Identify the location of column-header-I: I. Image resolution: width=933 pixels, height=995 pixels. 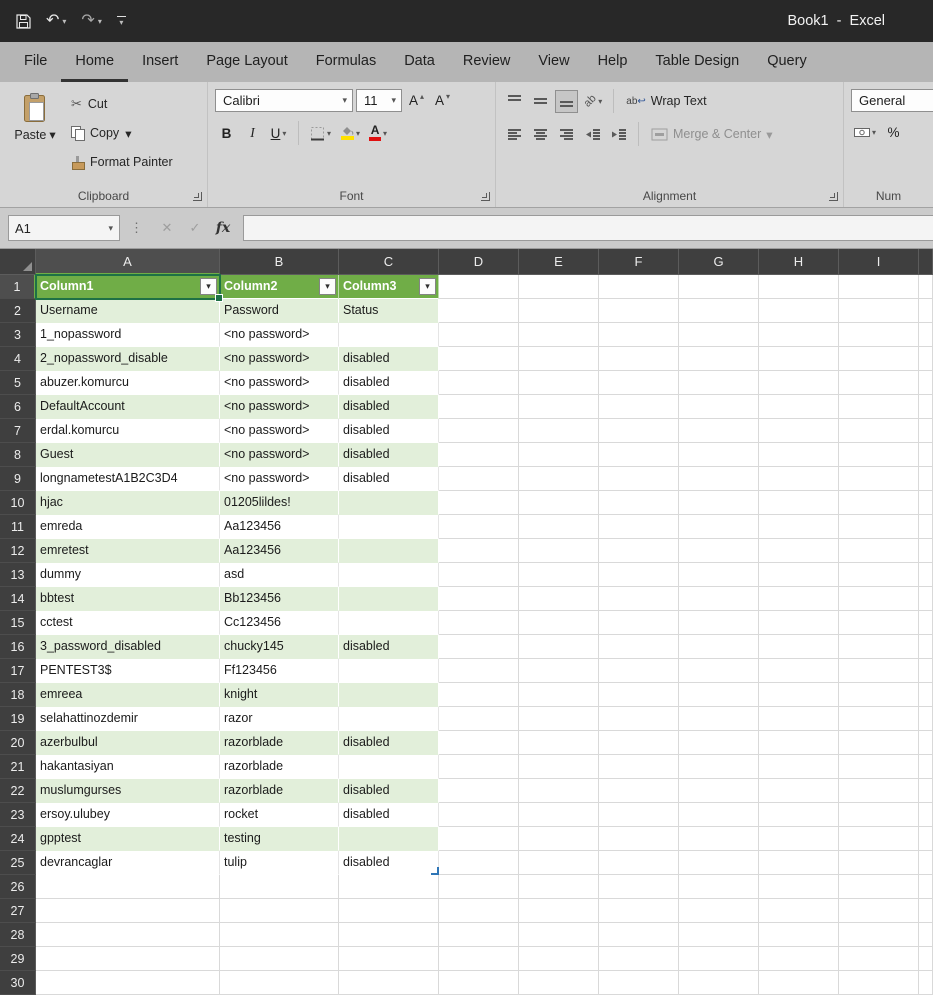
(879, 262).